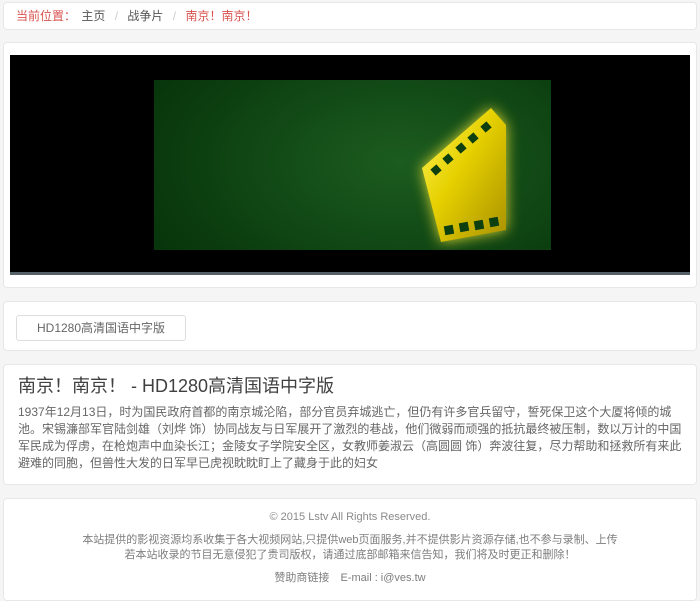  Describe the element at coordinates (101, 328) in the screenshot. I see `episode-button: HD1280高清国语中字版` at that location.